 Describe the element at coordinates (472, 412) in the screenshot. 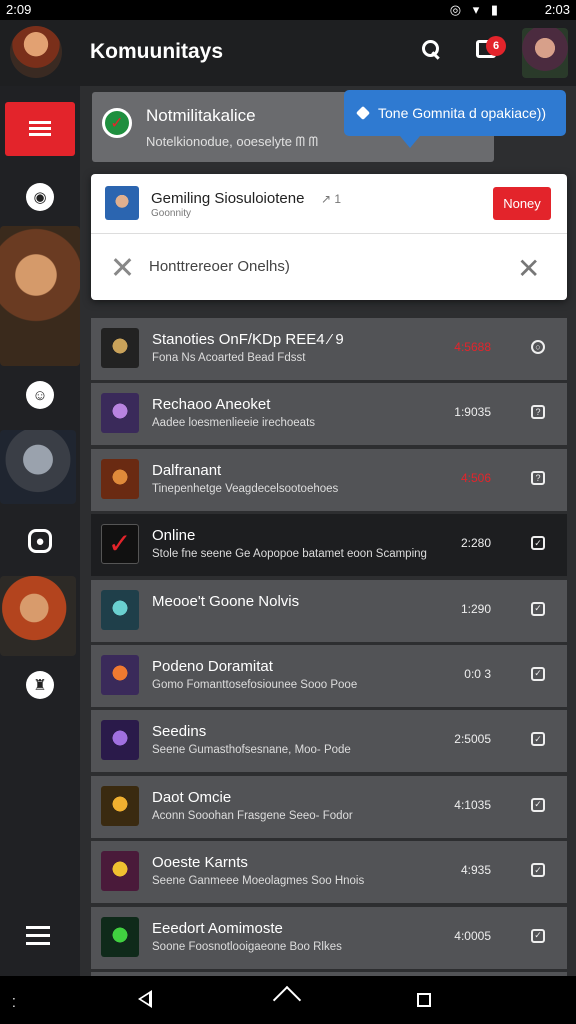

I see `list-item-value: 1:9035` at that location.